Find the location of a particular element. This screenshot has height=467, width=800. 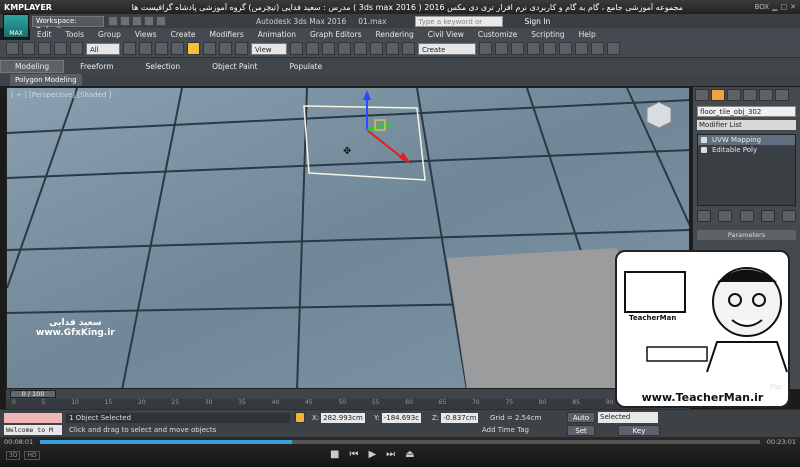

key-selection-dropdown: Selected is located at coordinates (628, 417).